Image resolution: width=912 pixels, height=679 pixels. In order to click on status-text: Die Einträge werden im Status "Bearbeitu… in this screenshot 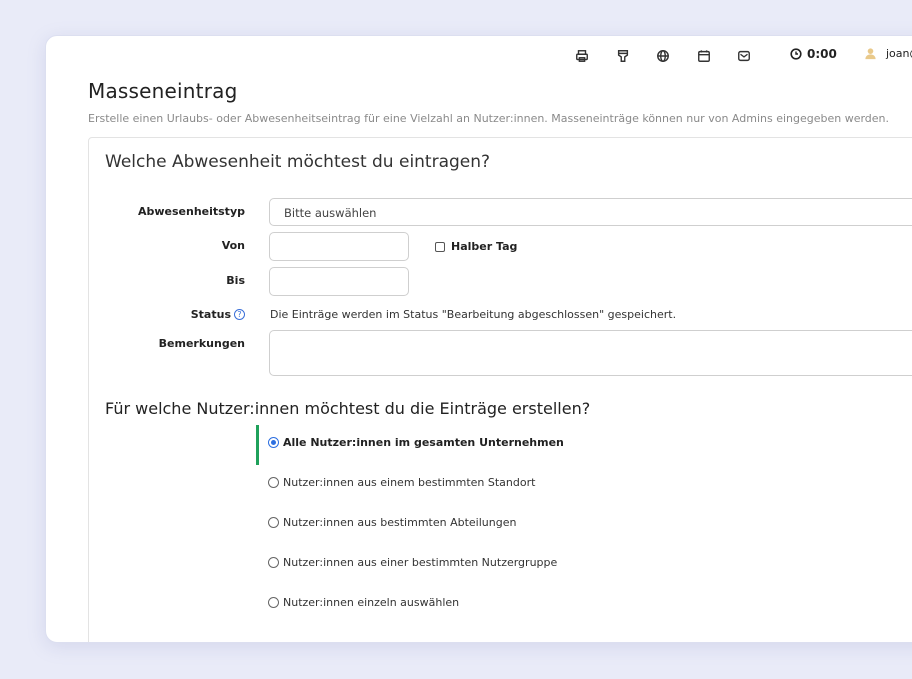, I will do `click(473, 314)`.